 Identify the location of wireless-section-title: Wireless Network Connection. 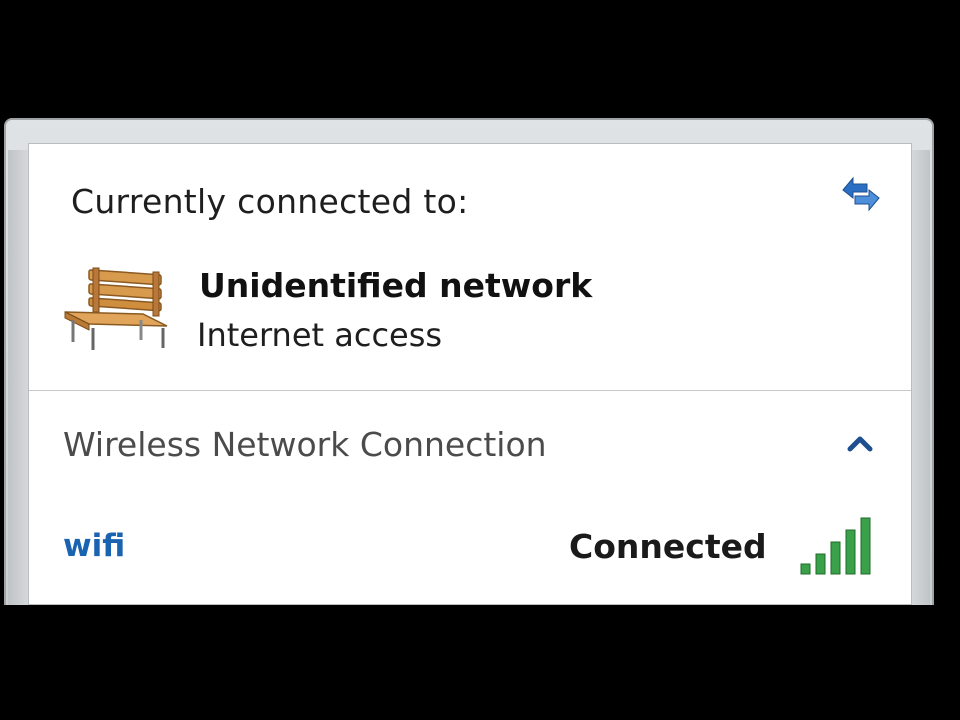
(305, 444).